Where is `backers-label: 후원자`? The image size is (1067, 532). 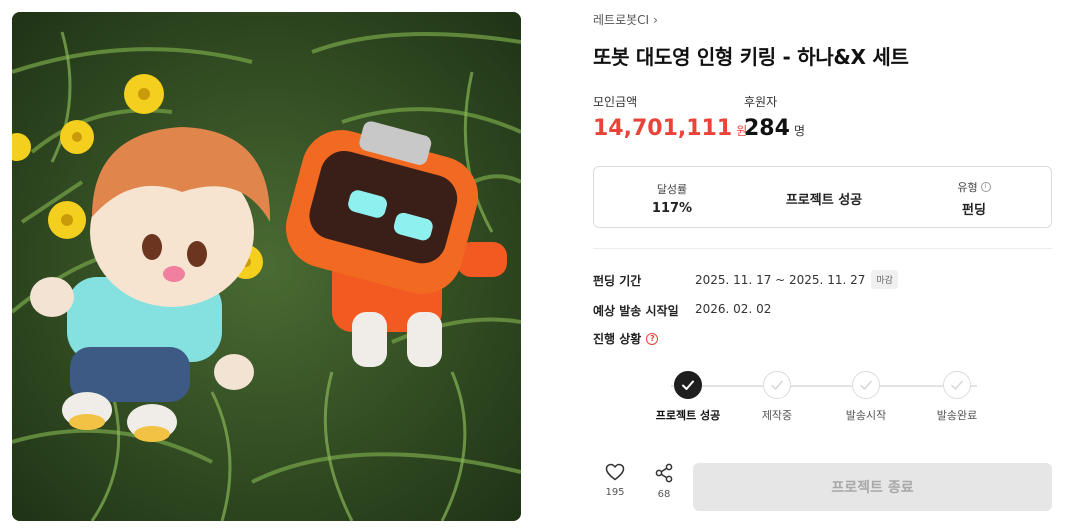
backers-label: 후원자 is located at coordinates (761, 102).